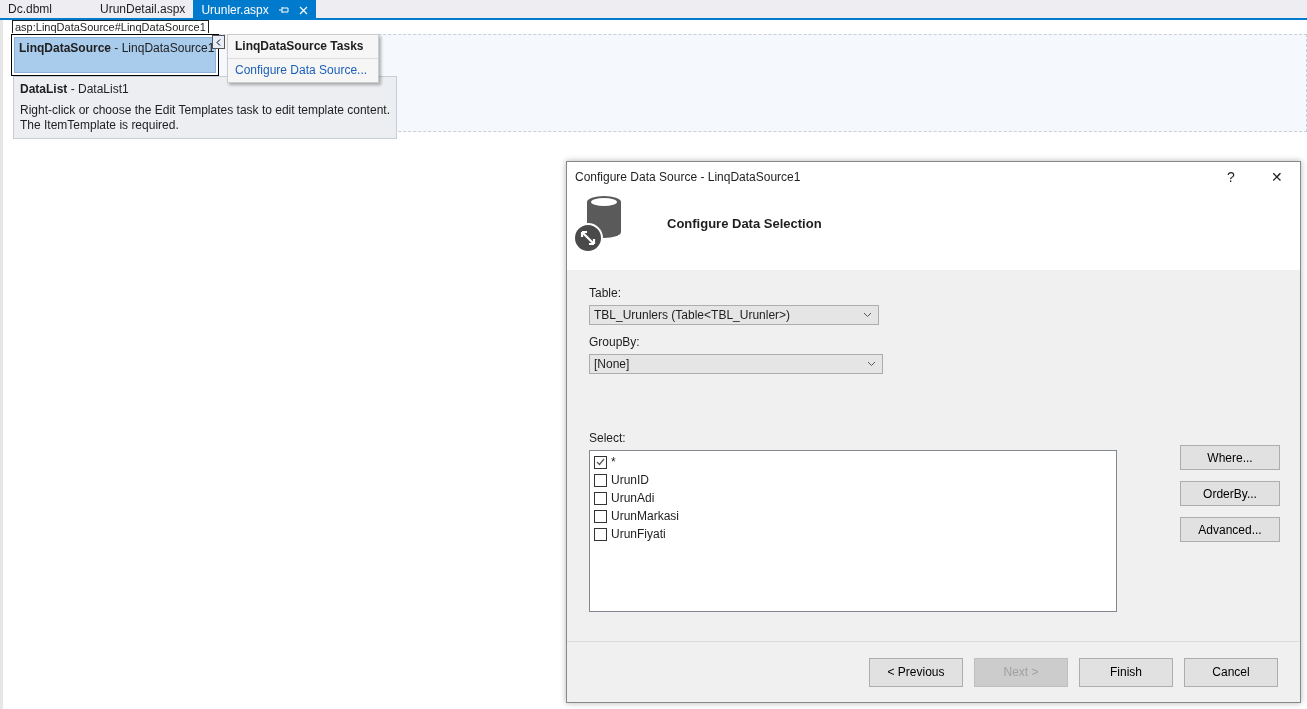  I want to click on help-button: ?, so click(1231, 177).